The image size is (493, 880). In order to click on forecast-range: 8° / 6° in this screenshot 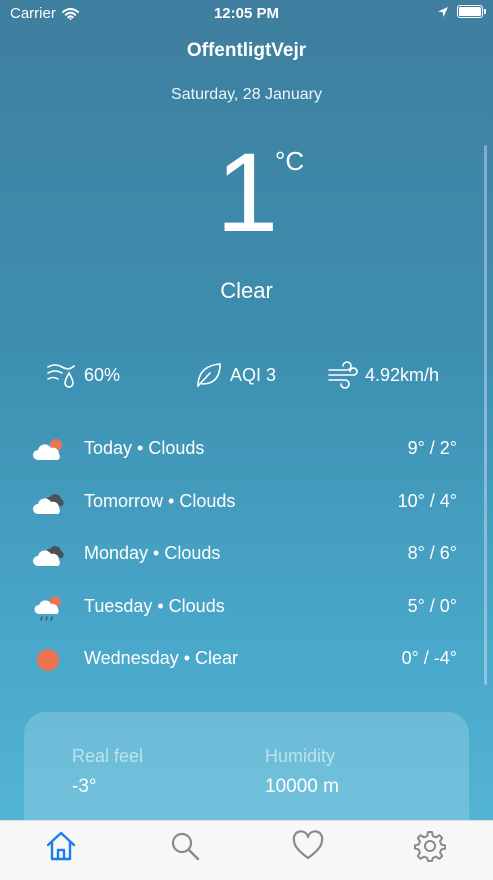, I will do `click(432, 553)`.